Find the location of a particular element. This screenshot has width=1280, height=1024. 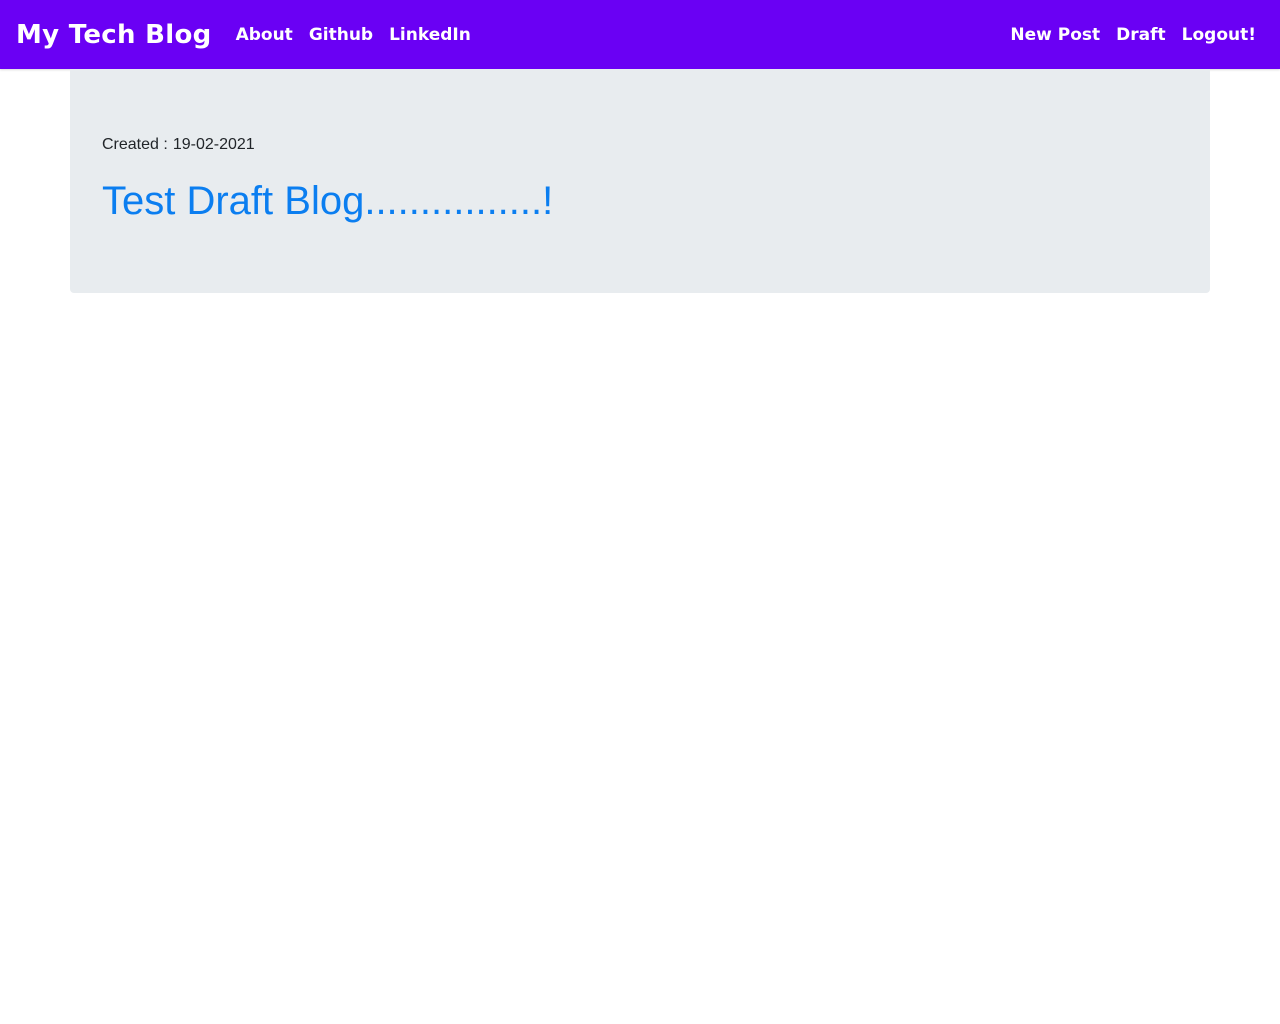

post-title-link: Test Draft Blog................! is located at coordinates (327, 201).